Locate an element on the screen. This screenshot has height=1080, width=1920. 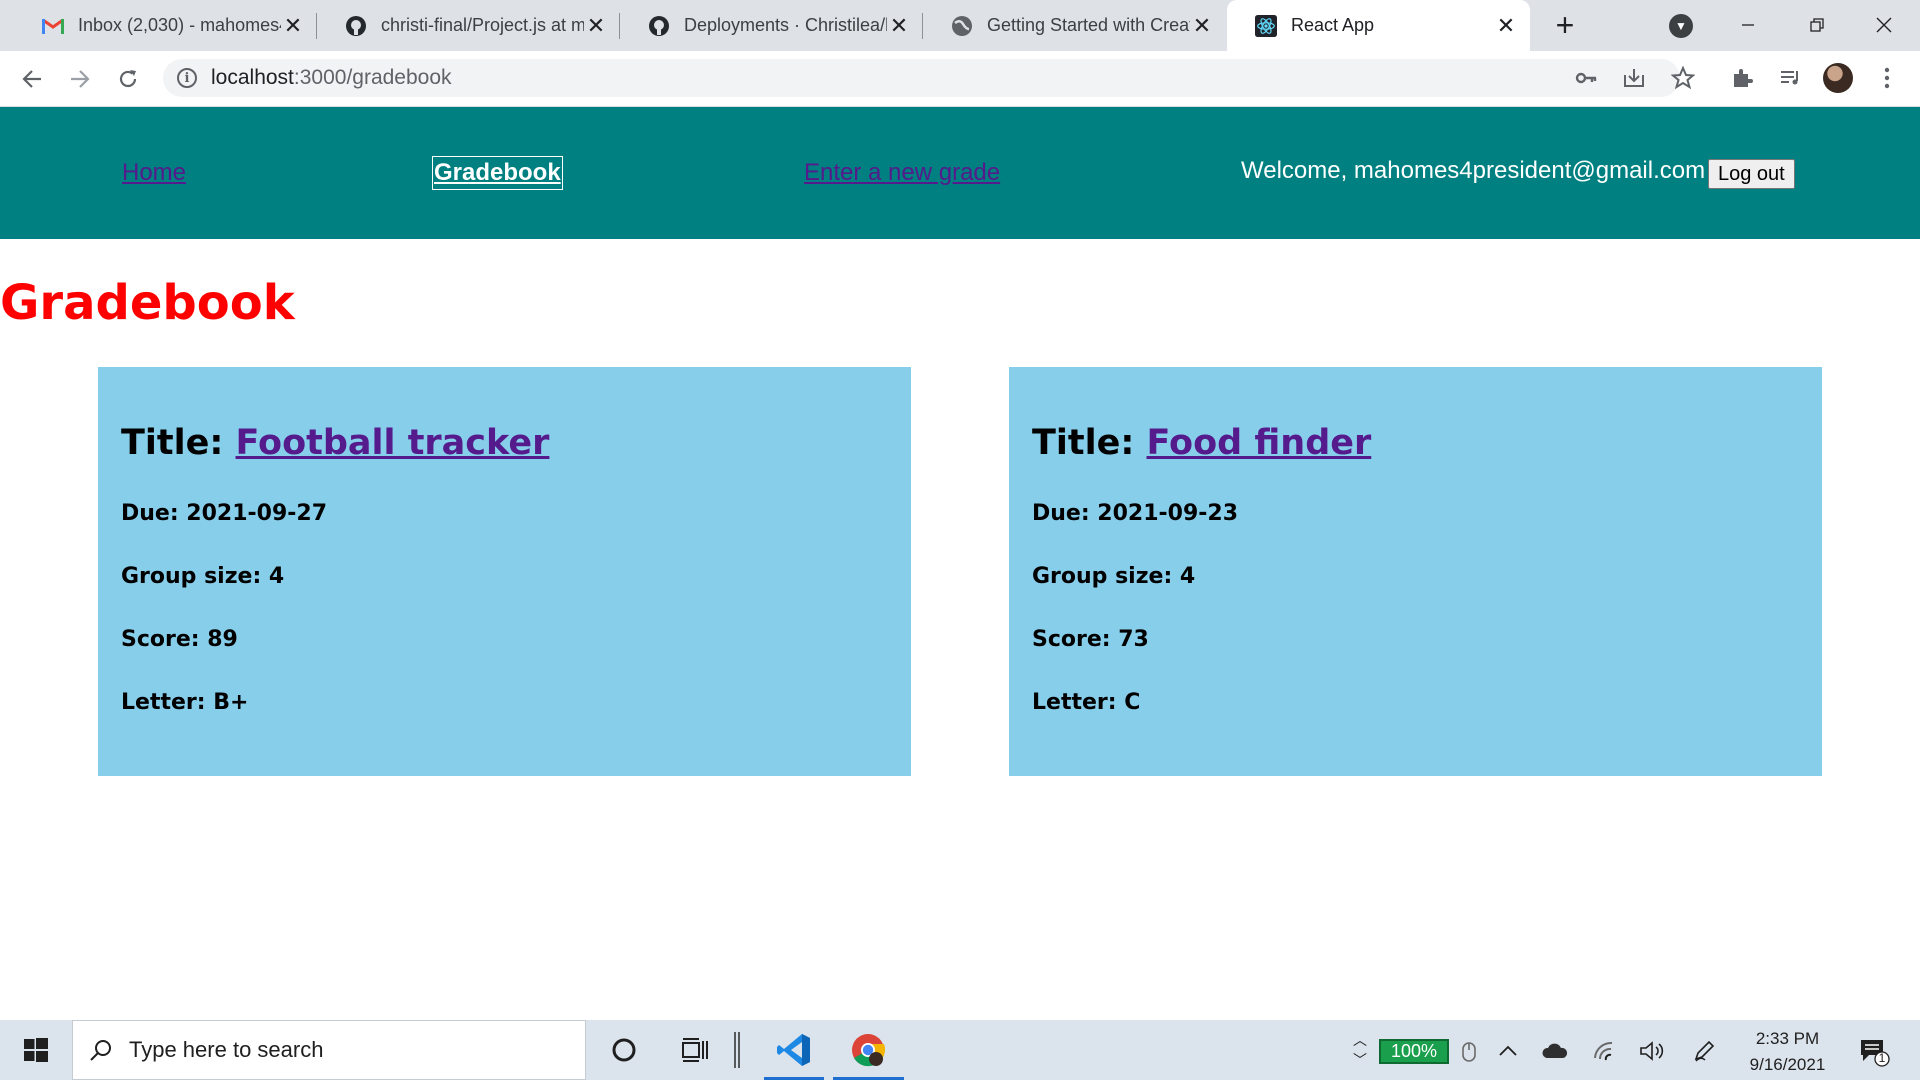
vscode-icon is located at coordinates (794, 1050).